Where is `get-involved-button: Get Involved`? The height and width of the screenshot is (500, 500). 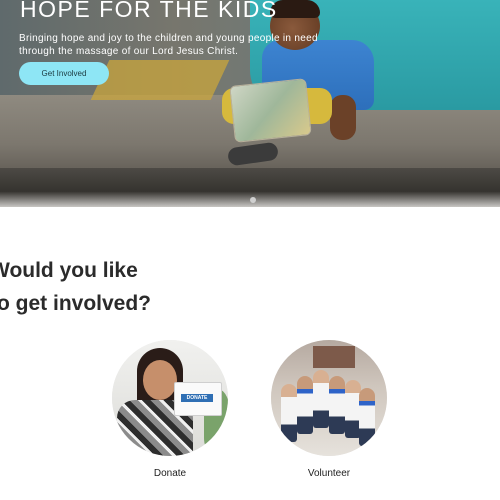 get-involved-button: Get Involved is located at coordinates (64, 73).